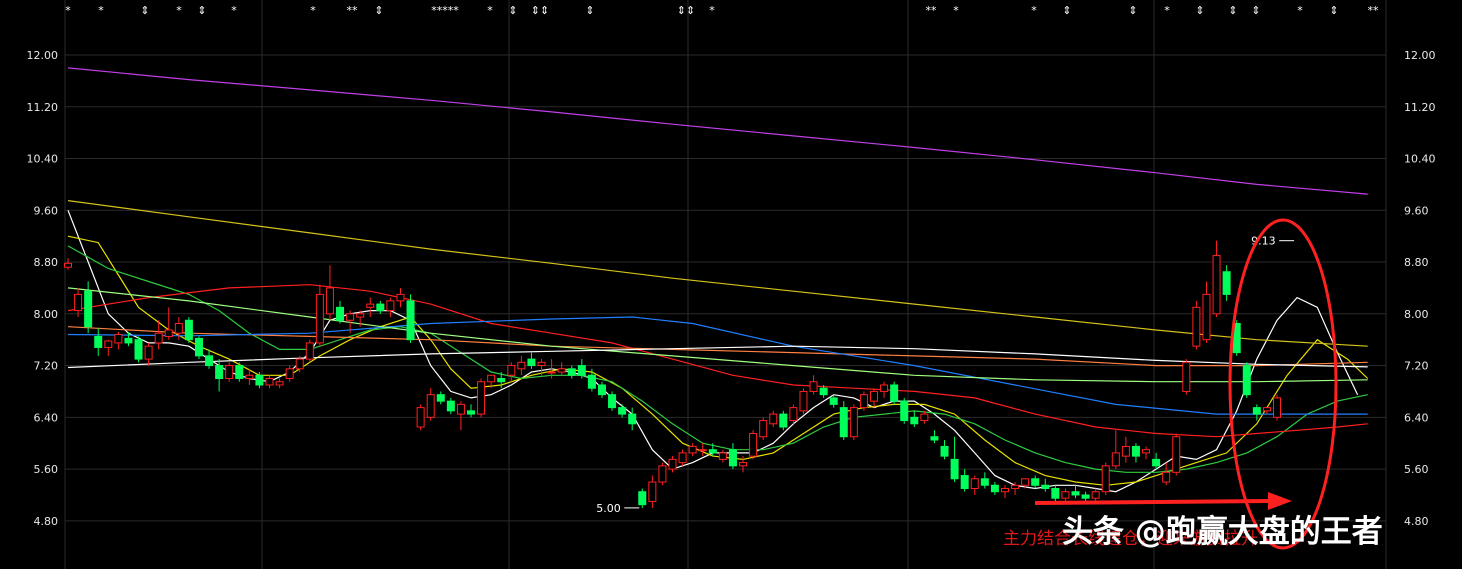  What do you see at coordinates (46, 210) in the screenshot?
I see `y-tick-label-left: 9.60` at bounding box center [46, 210].